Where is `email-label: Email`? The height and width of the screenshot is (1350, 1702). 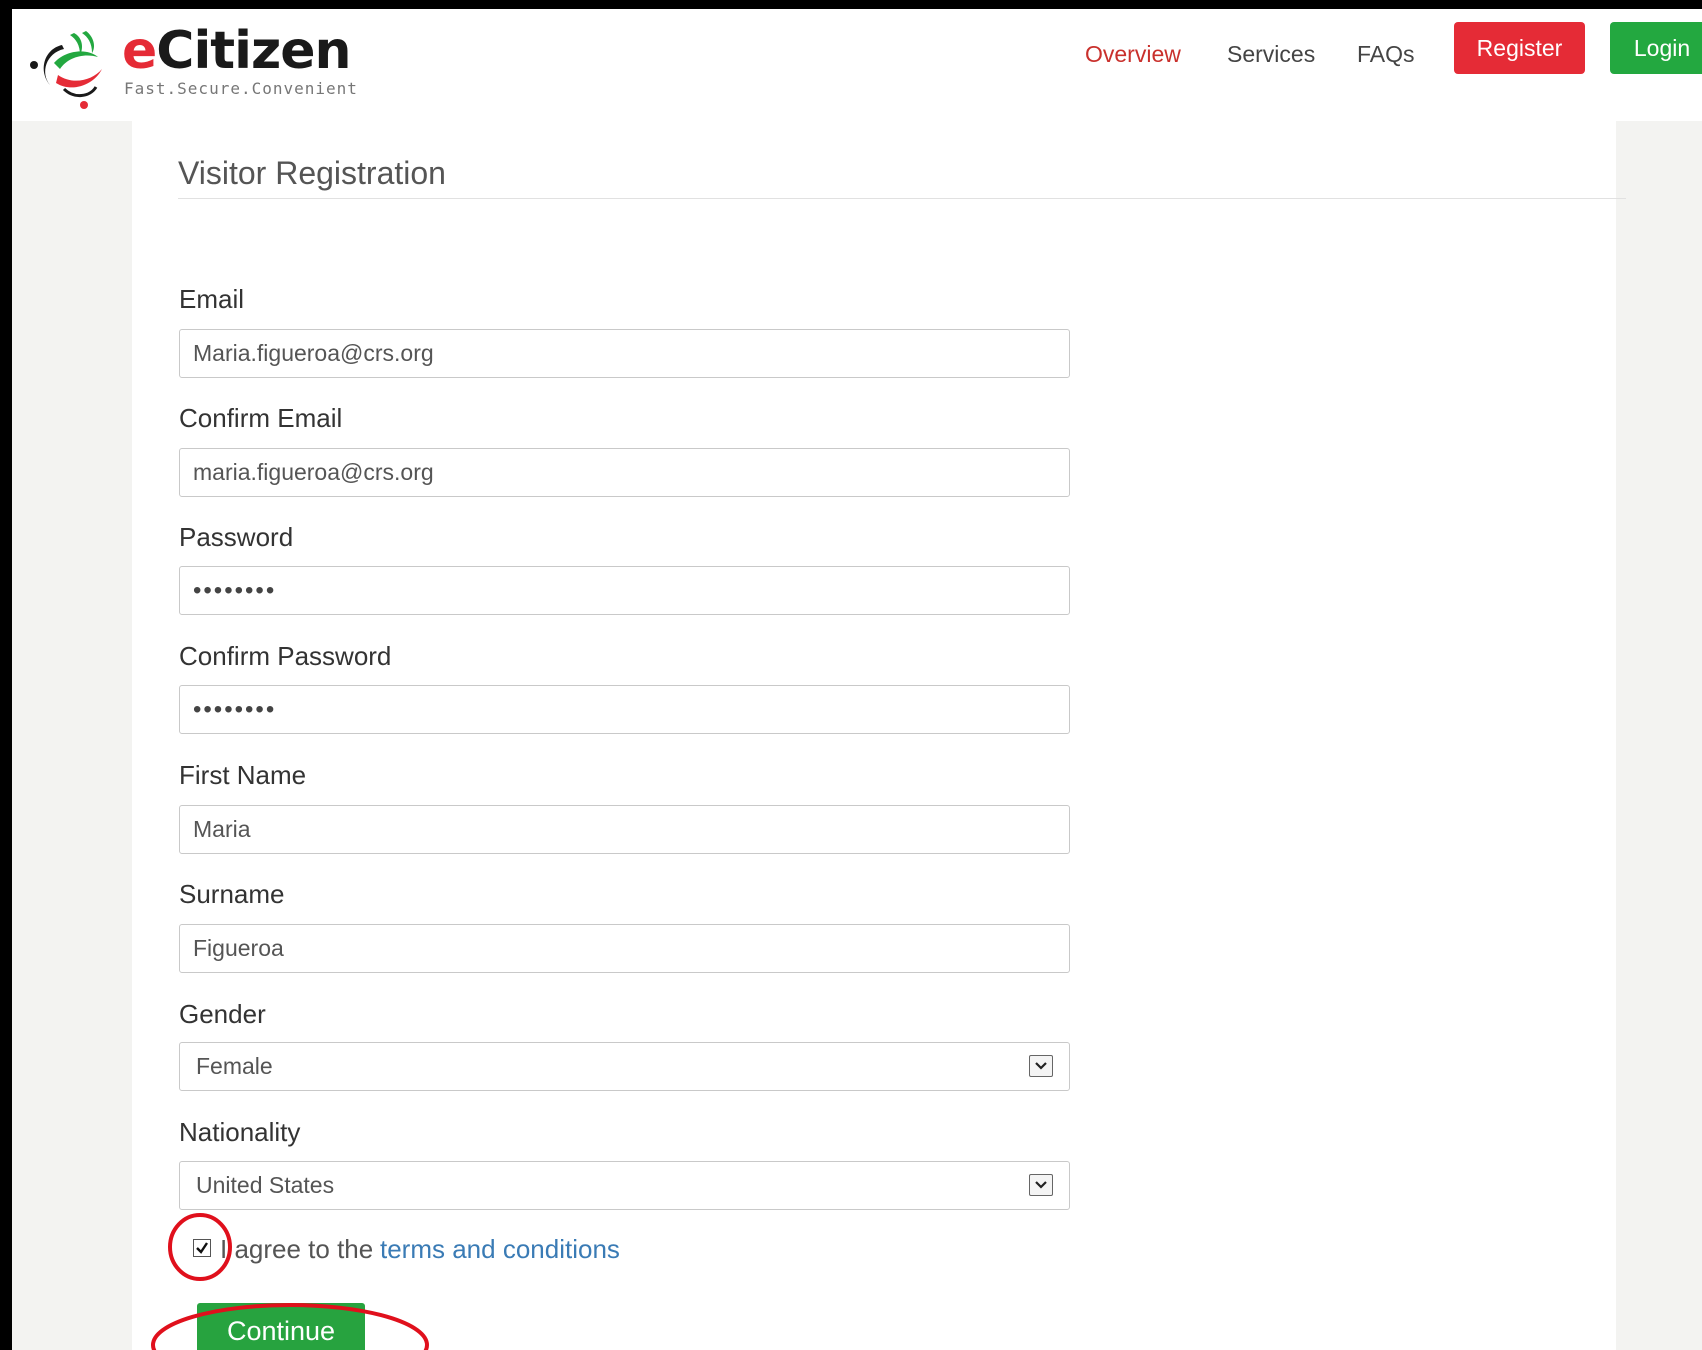
email-label: Email is located at coordinates (212, 299).